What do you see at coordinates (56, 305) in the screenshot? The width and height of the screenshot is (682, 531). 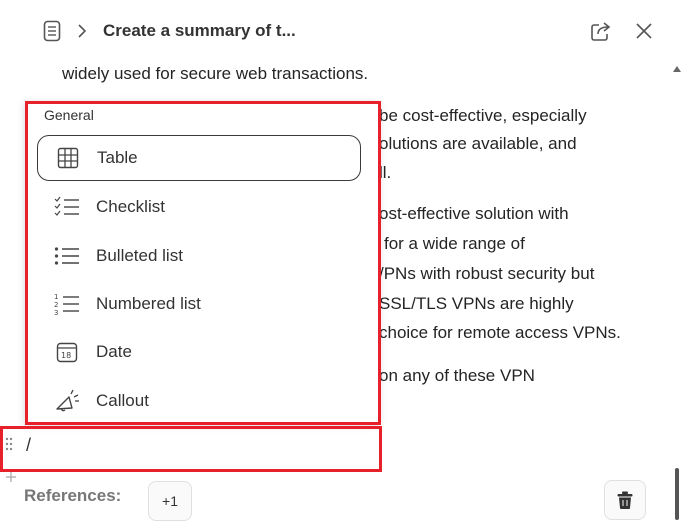 I see `svg-text: 2` at bounding box center [56, 305].